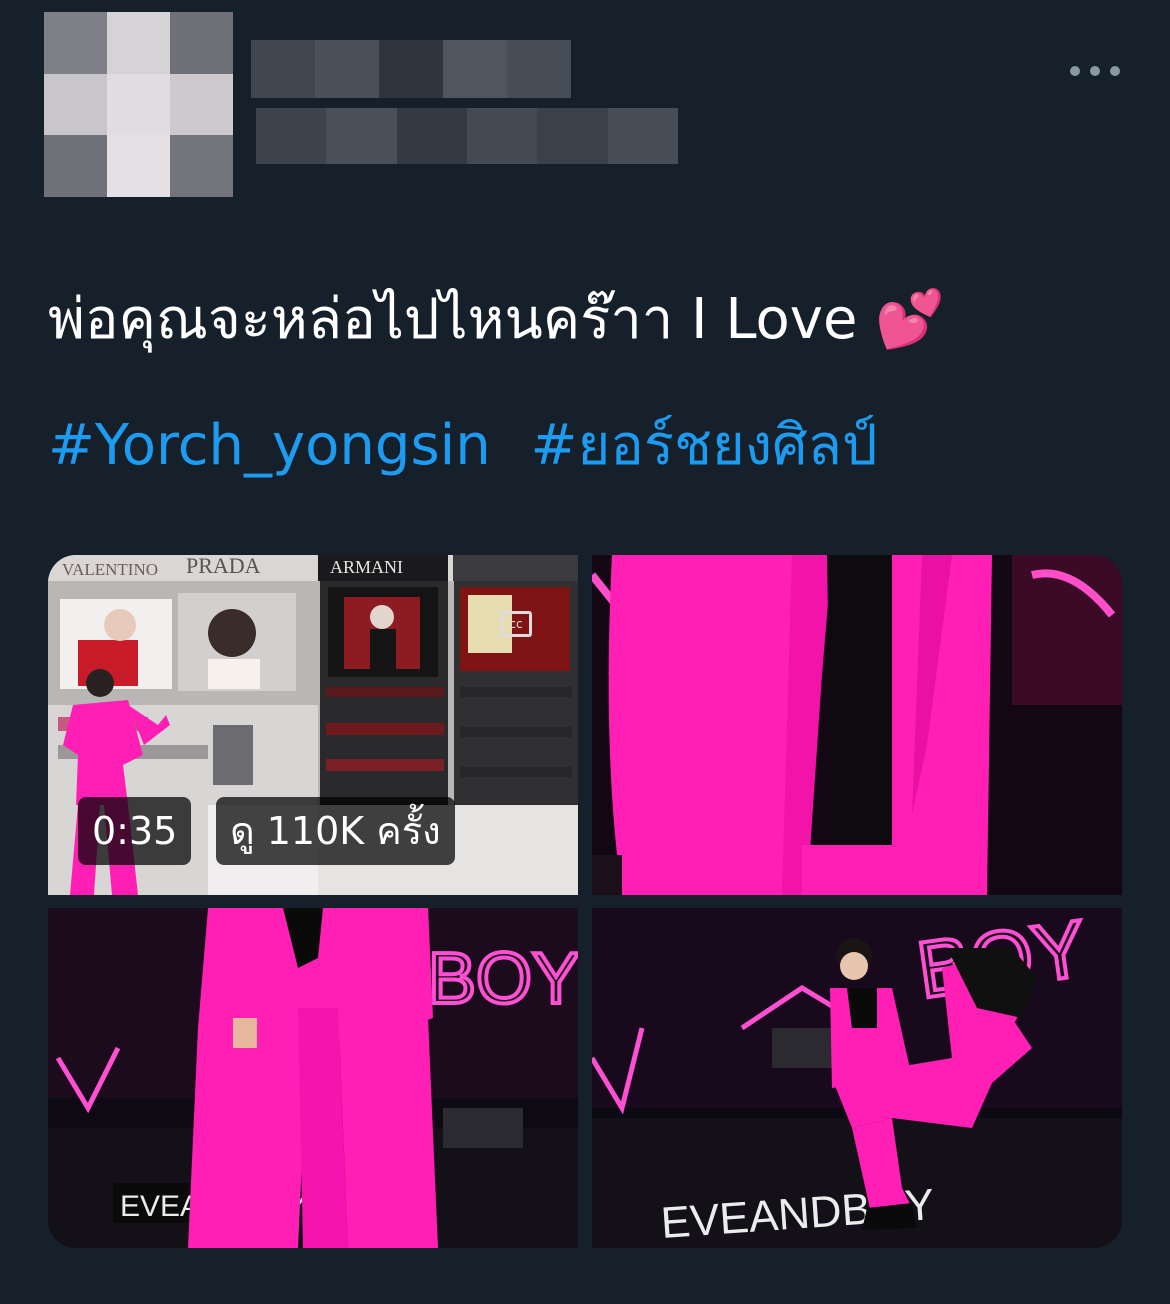 Image resolution: width=1170 pixels, height=1304 pixels. I want to click on sign-armani: ARMANI, so click(366, 567).